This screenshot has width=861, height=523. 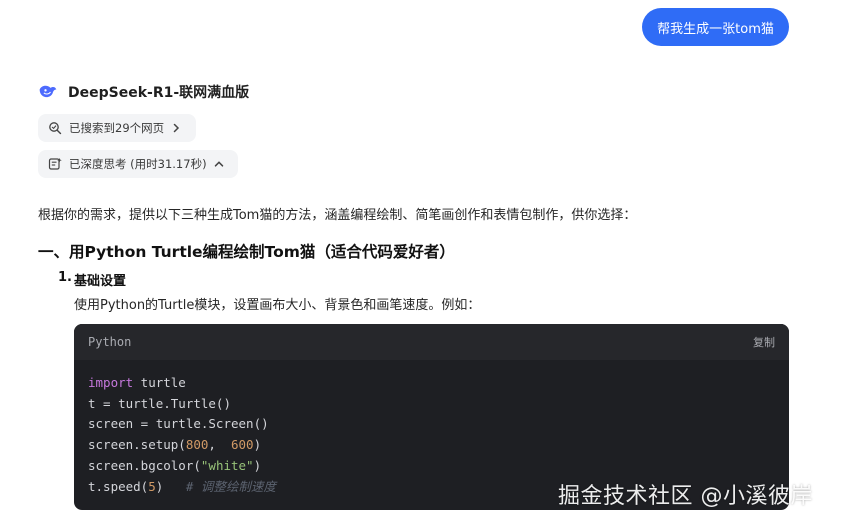 I want to click on watermark: 掘金技术社区 @小溪彼岸, so click(x=685, y=496).